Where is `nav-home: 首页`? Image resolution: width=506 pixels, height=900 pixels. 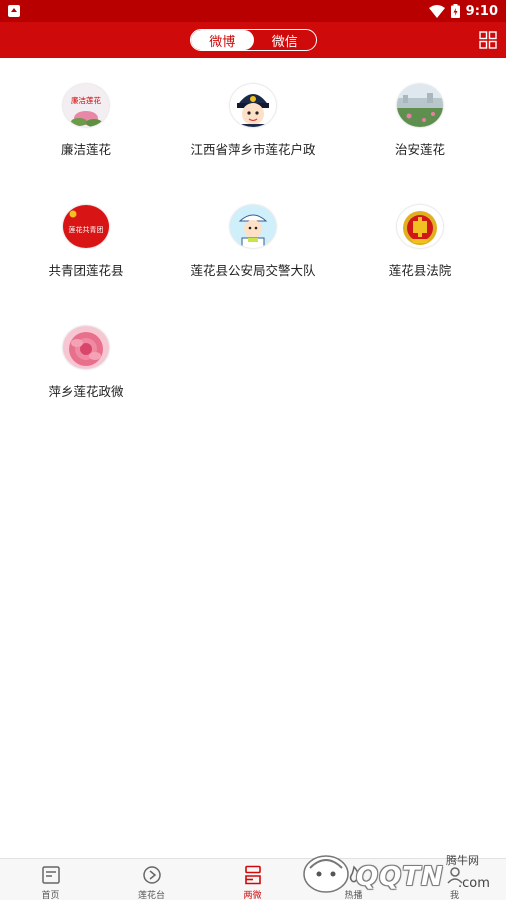
nav-home: 首页 is located at coordinates (50, 879).